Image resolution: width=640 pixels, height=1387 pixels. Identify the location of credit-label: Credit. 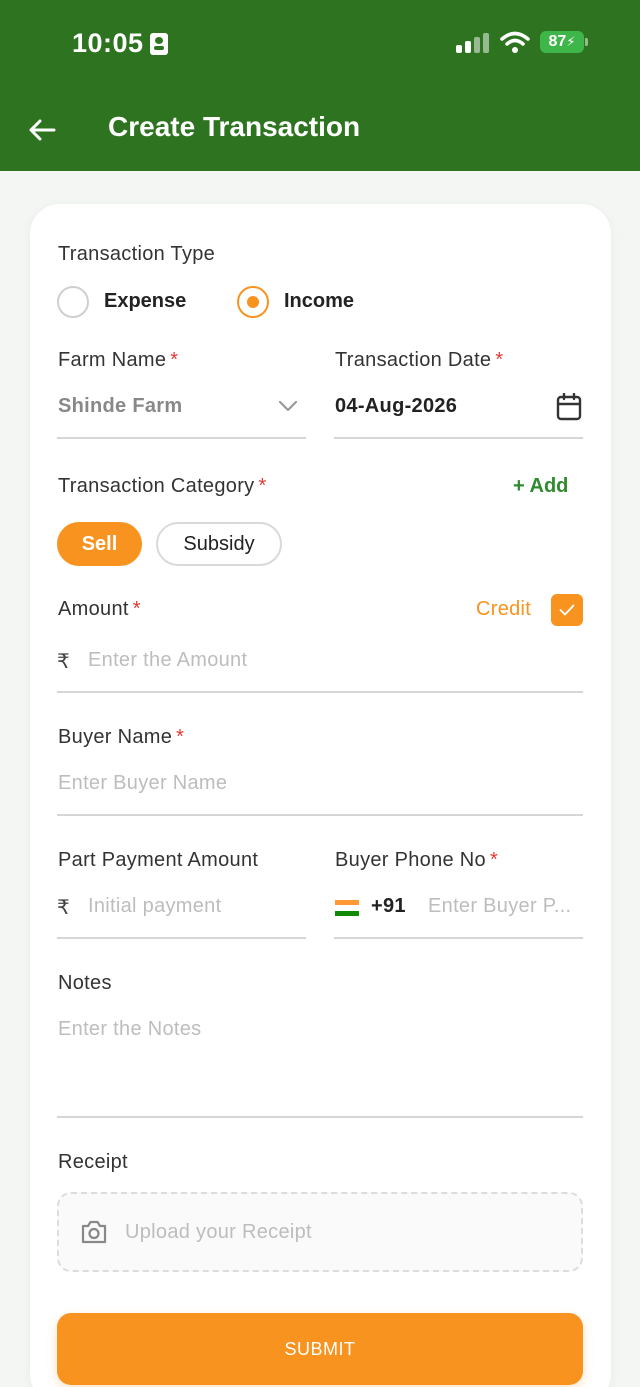
(504, 609).